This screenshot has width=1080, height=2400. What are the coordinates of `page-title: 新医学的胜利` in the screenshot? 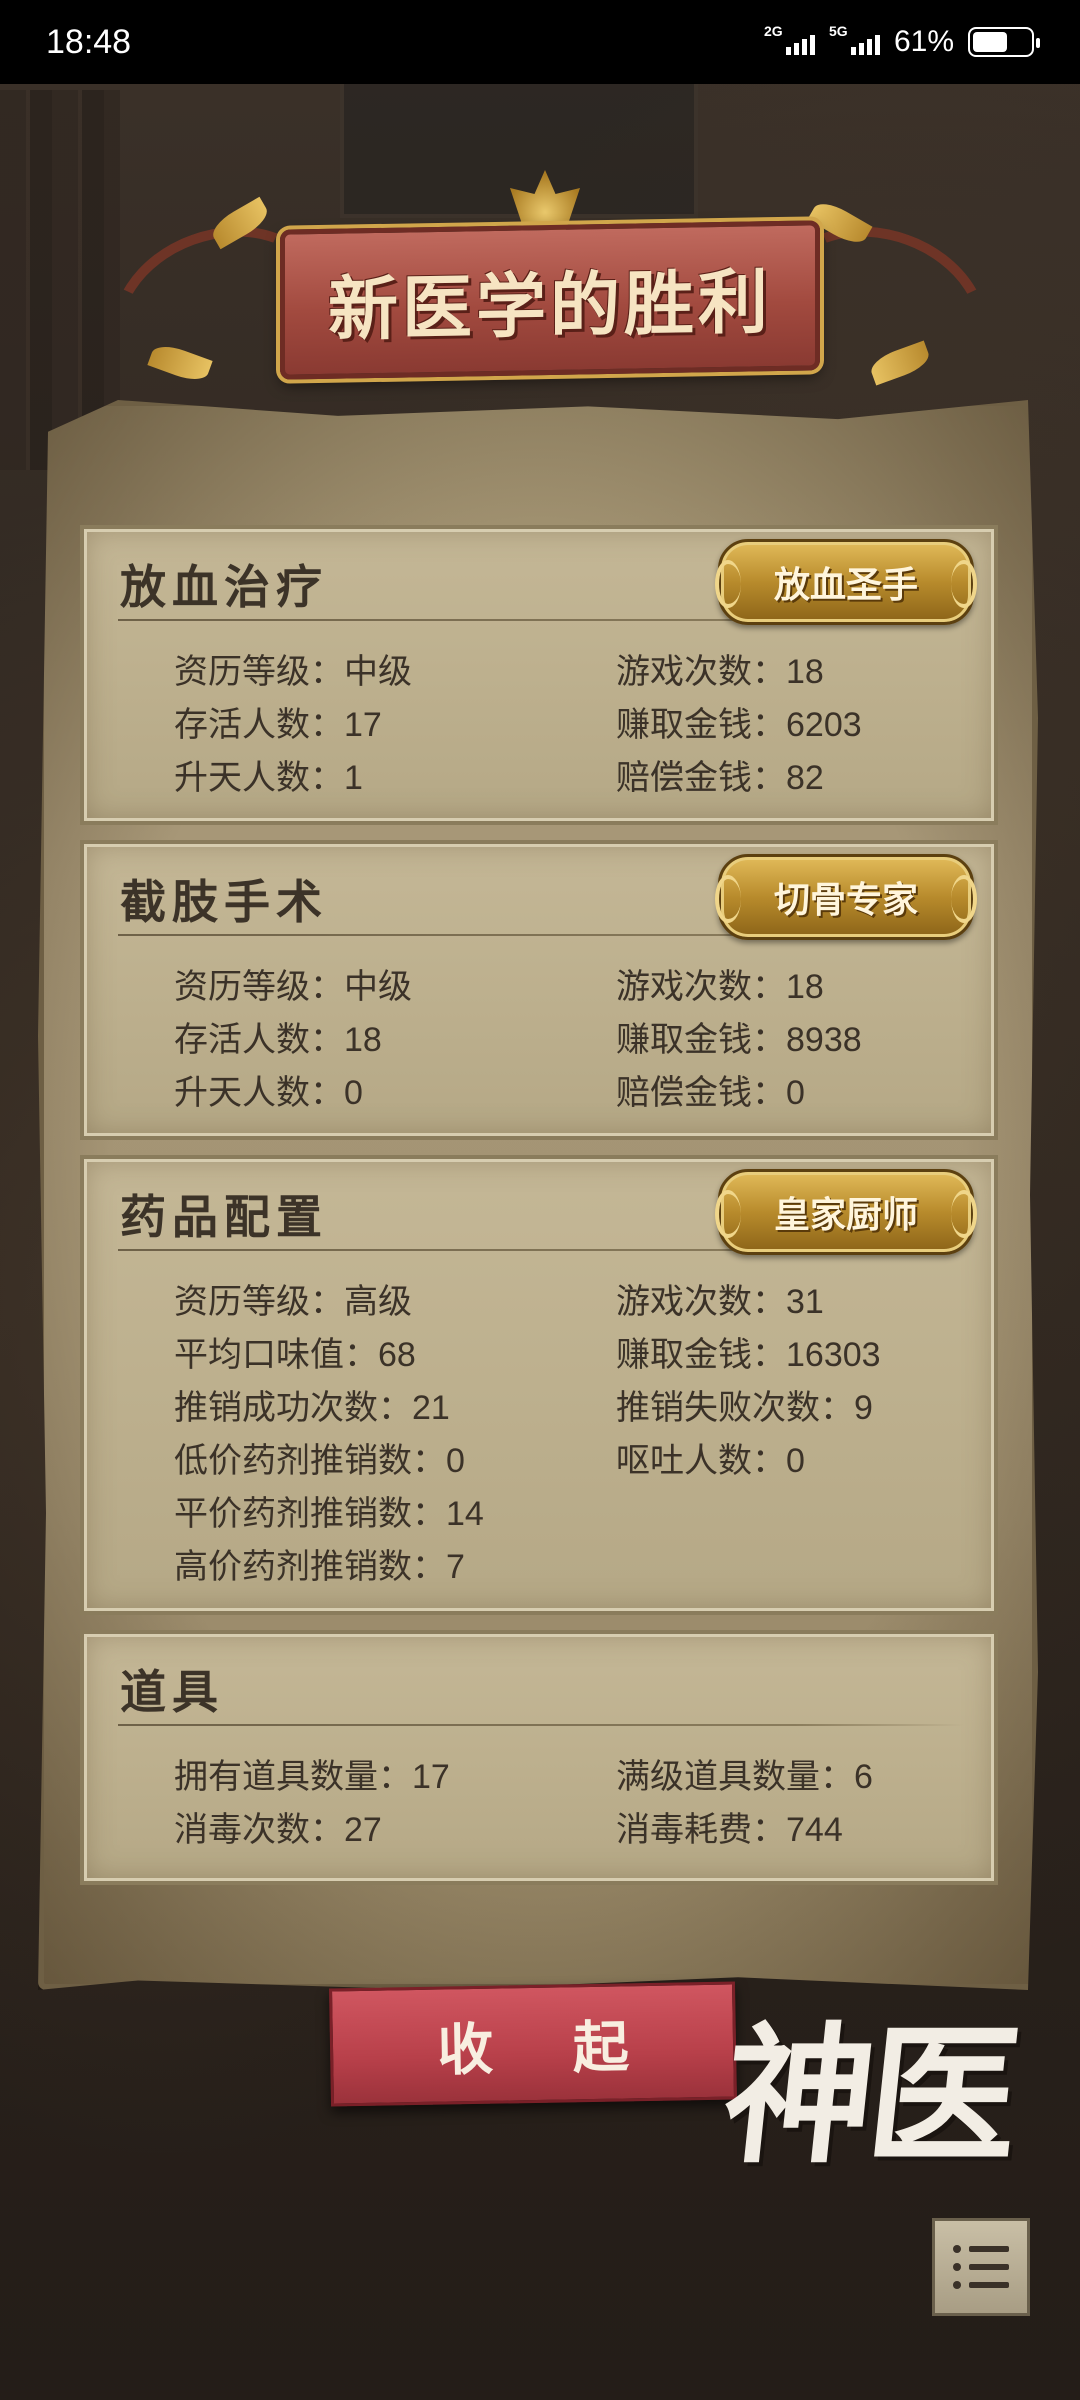 It's located at (550, 305).